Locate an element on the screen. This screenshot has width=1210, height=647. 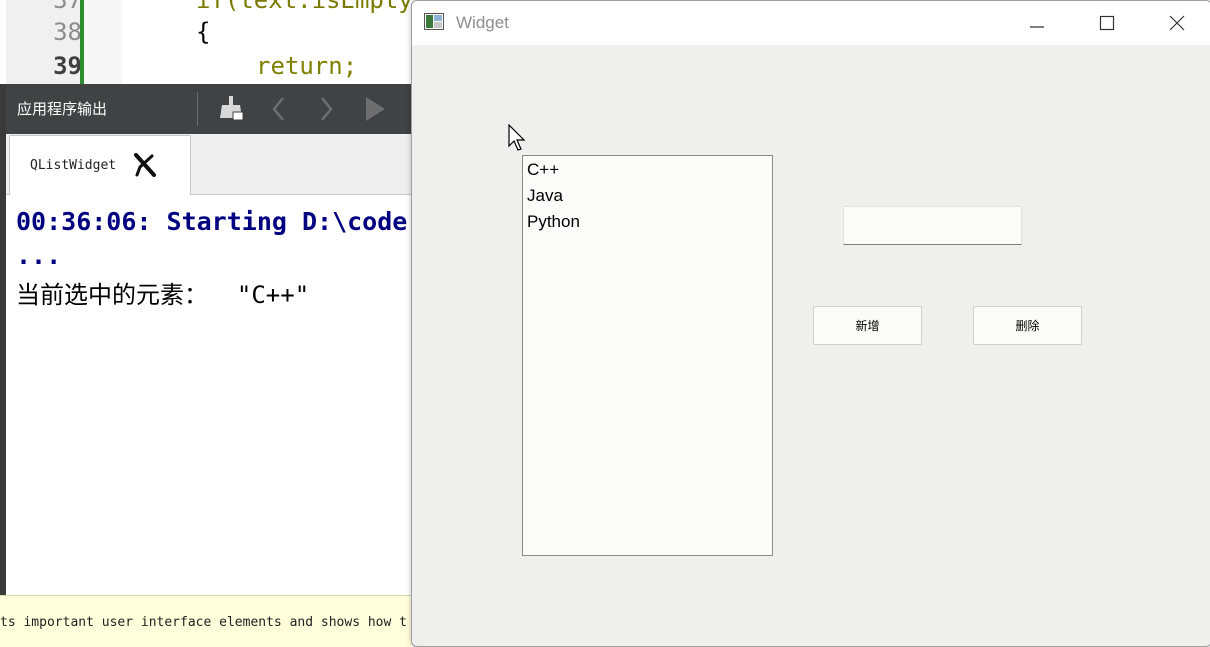
output-line: 当前选中的元素： "C++" is located at coordinates (163, 295).